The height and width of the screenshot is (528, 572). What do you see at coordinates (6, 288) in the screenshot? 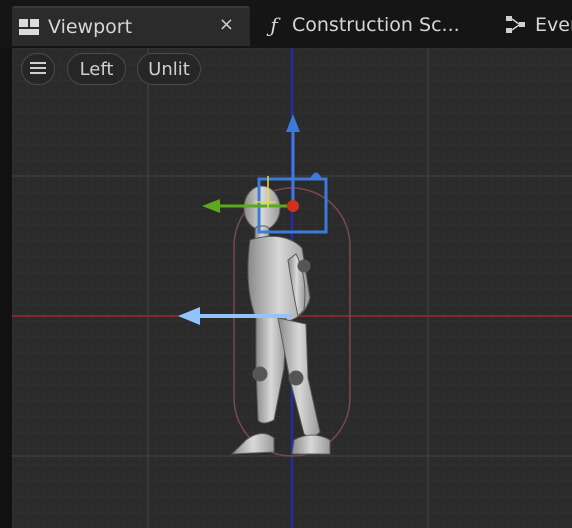
I see `left-panel-edge` at bounding box center [6, 288].